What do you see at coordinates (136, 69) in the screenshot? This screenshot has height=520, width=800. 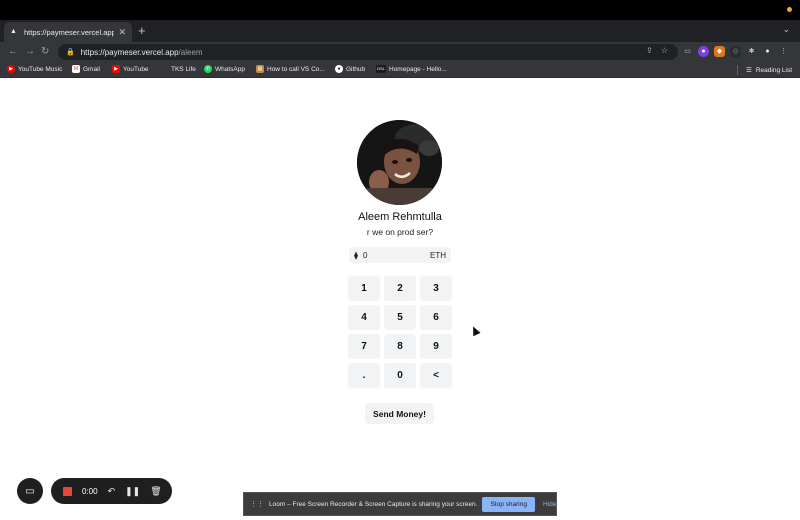 I see `bookmark-label: YouTube` at bounding box center [136, 69].